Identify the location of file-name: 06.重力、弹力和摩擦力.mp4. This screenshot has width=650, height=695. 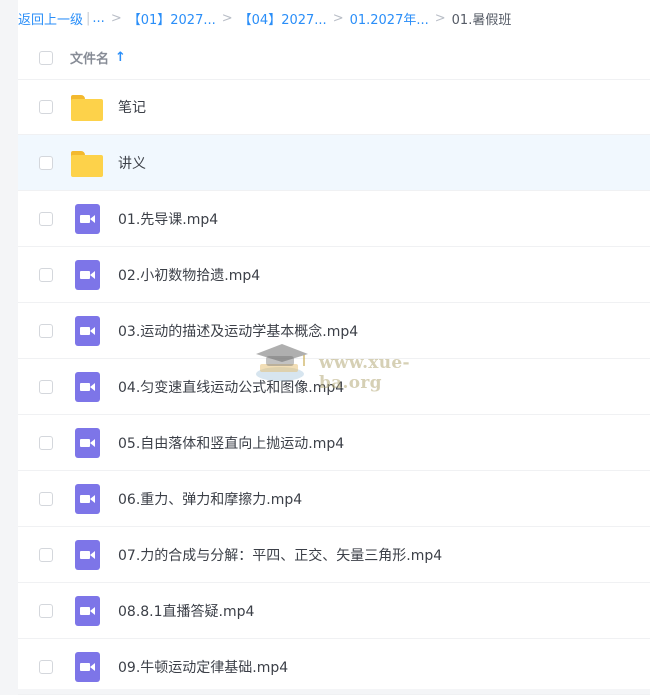
(210, 499).